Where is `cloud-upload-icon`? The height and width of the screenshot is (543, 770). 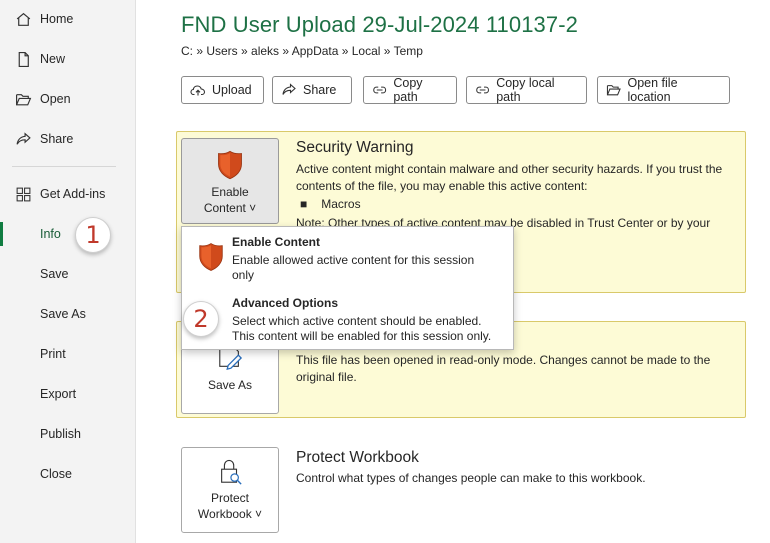
cloud-upload-icon is located at coordinates (198, 90).